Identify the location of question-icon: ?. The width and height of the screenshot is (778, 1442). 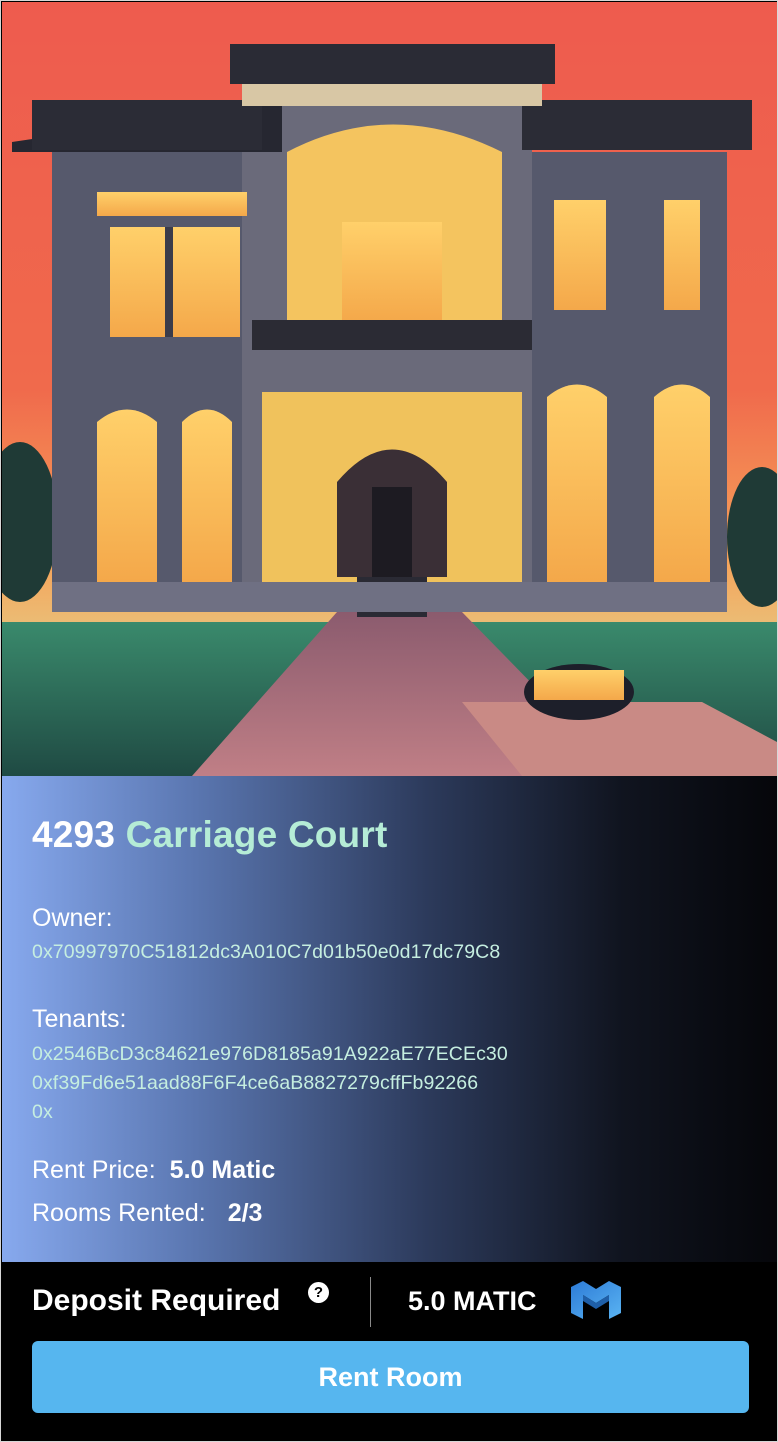
(318, 1292).